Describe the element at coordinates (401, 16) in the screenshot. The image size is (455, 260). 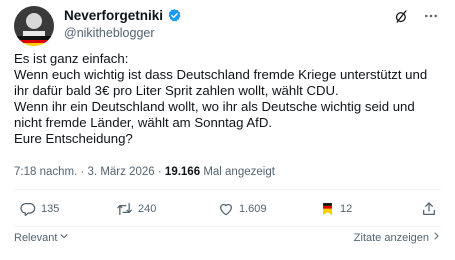
I see `grok-slash-icon` at that location.